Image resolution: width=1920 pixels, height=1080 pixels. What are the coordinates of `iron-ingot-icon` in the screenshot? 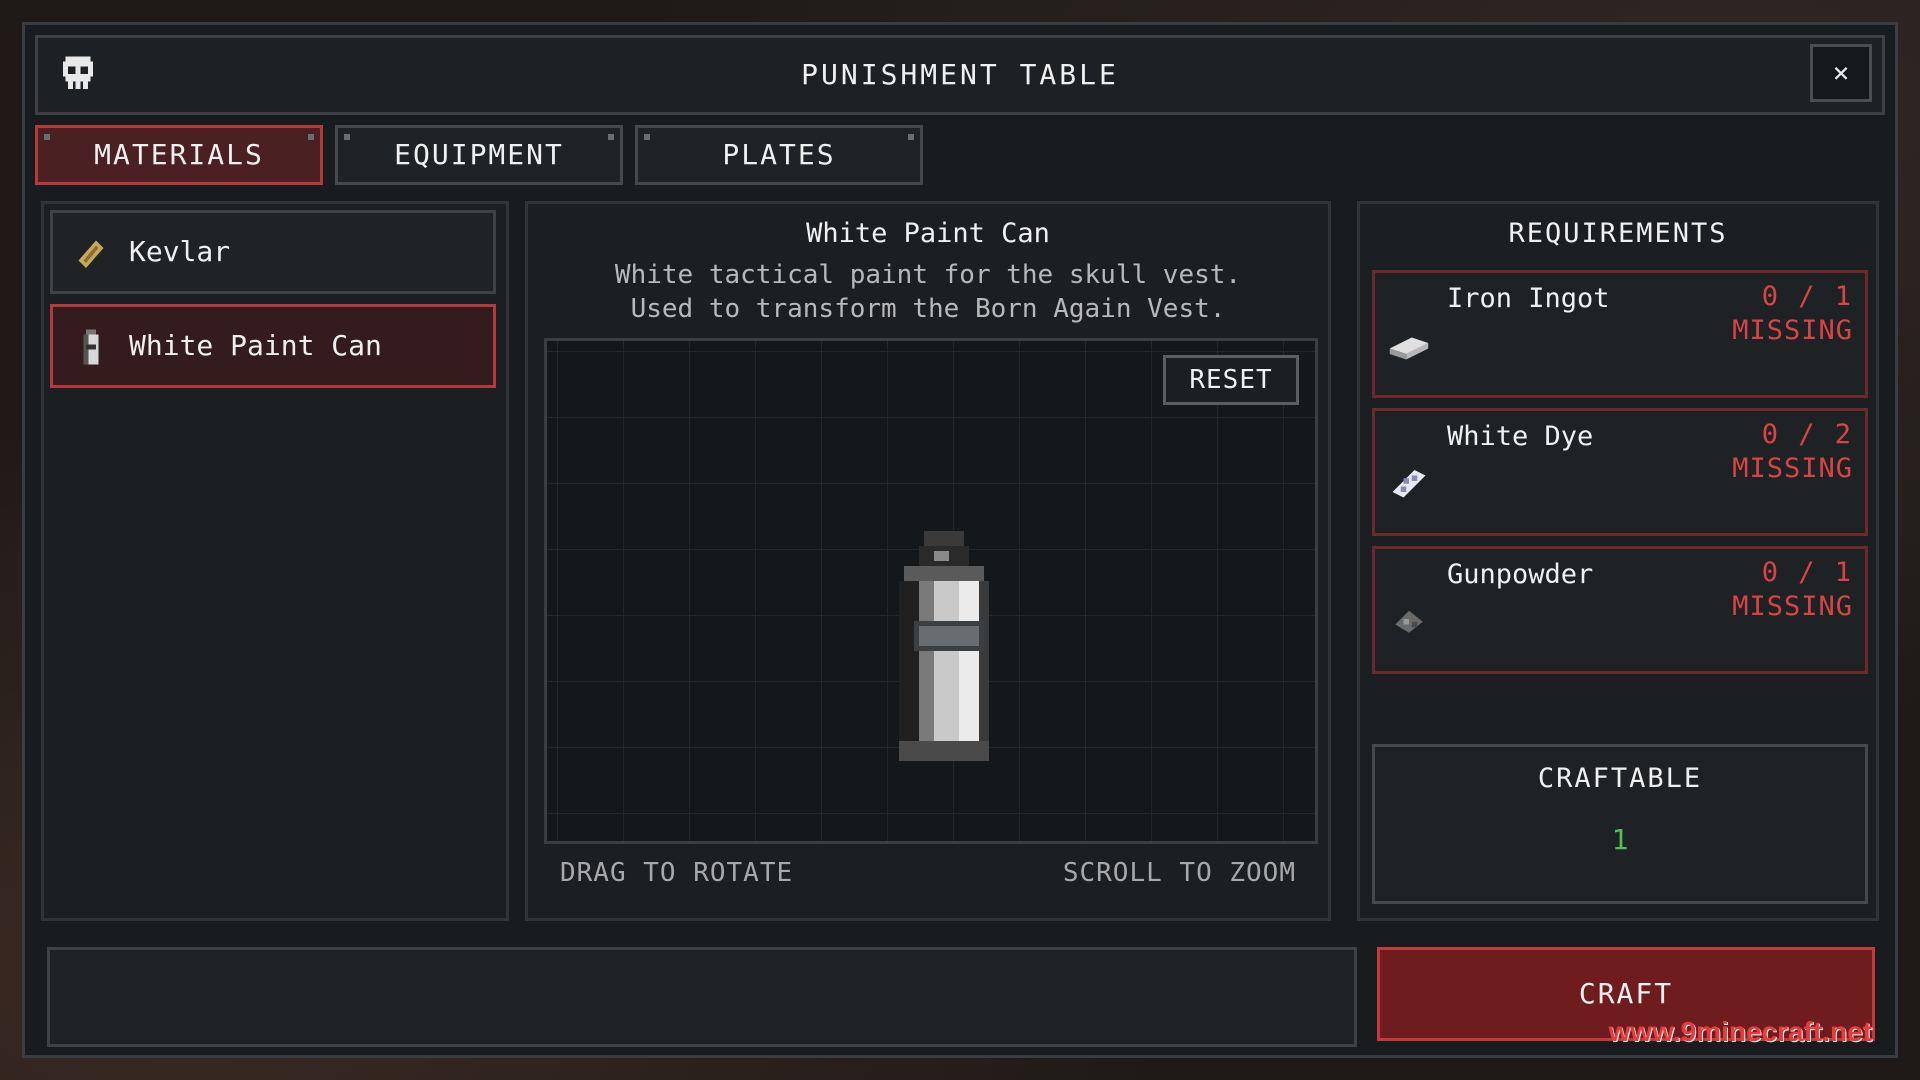 It's located at (1409, 348).